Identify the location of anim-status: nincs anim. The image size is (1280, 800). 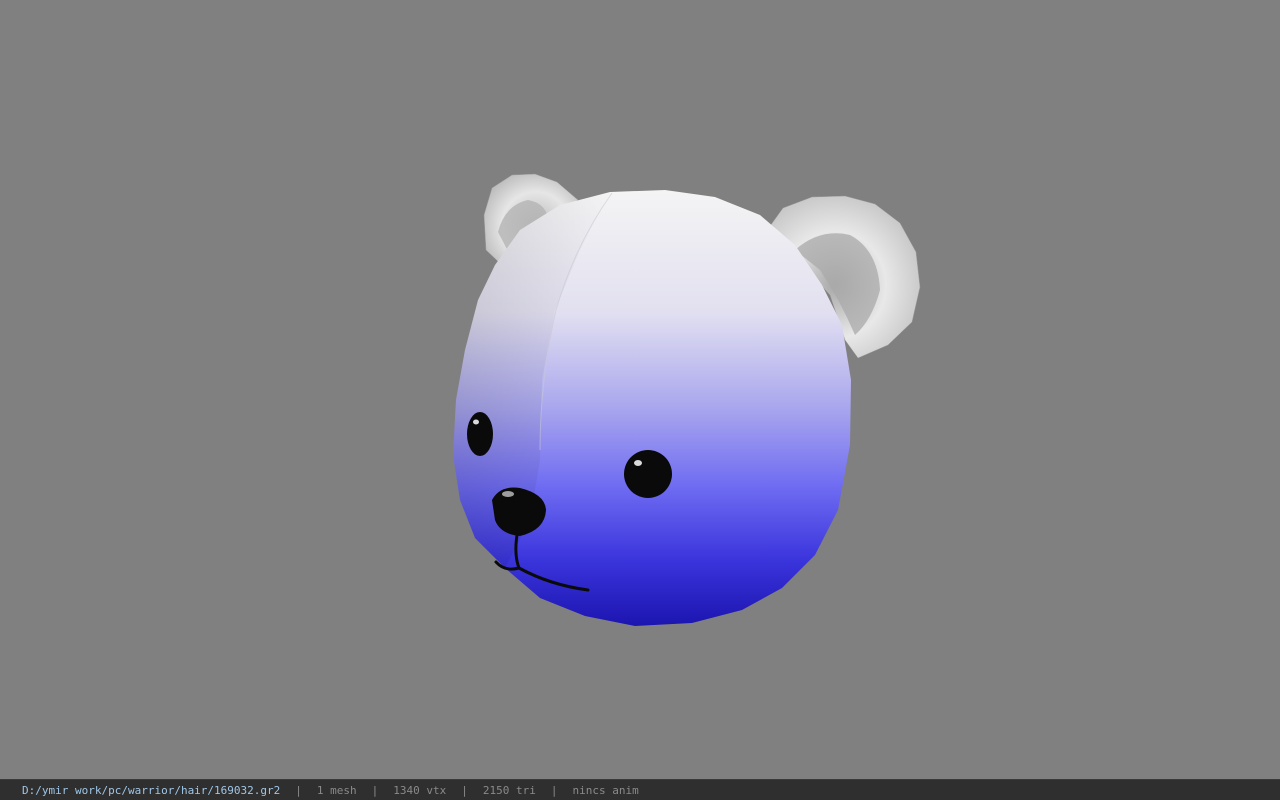
(605, 790).